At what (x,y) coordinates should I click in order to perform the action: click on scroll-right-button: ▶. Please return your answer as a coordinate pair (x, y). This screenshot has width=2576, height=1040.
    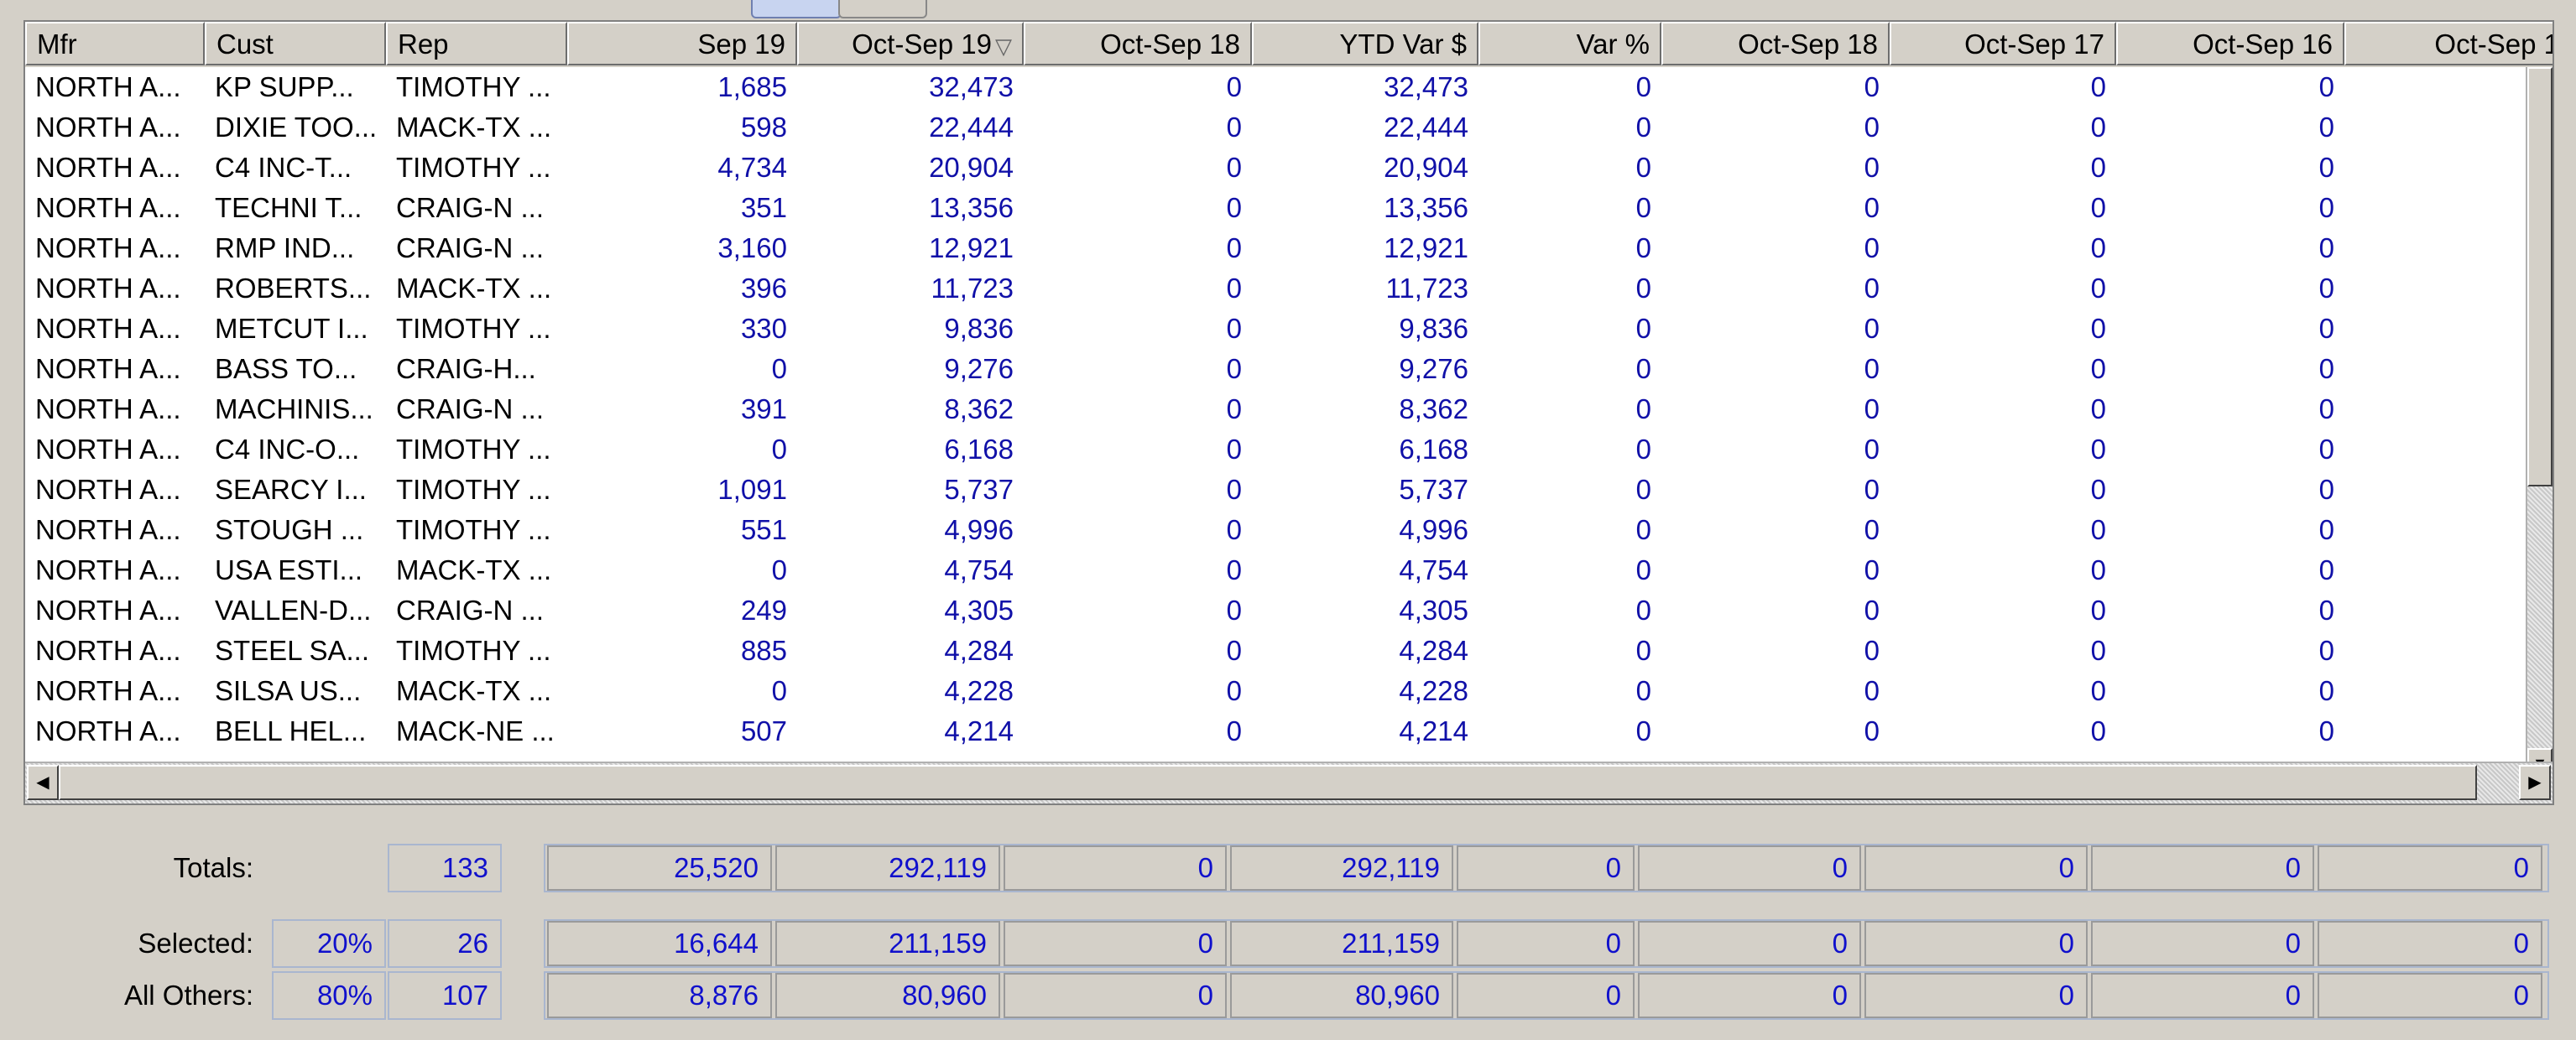
    Looking at the image, I should click on (2535, 782).